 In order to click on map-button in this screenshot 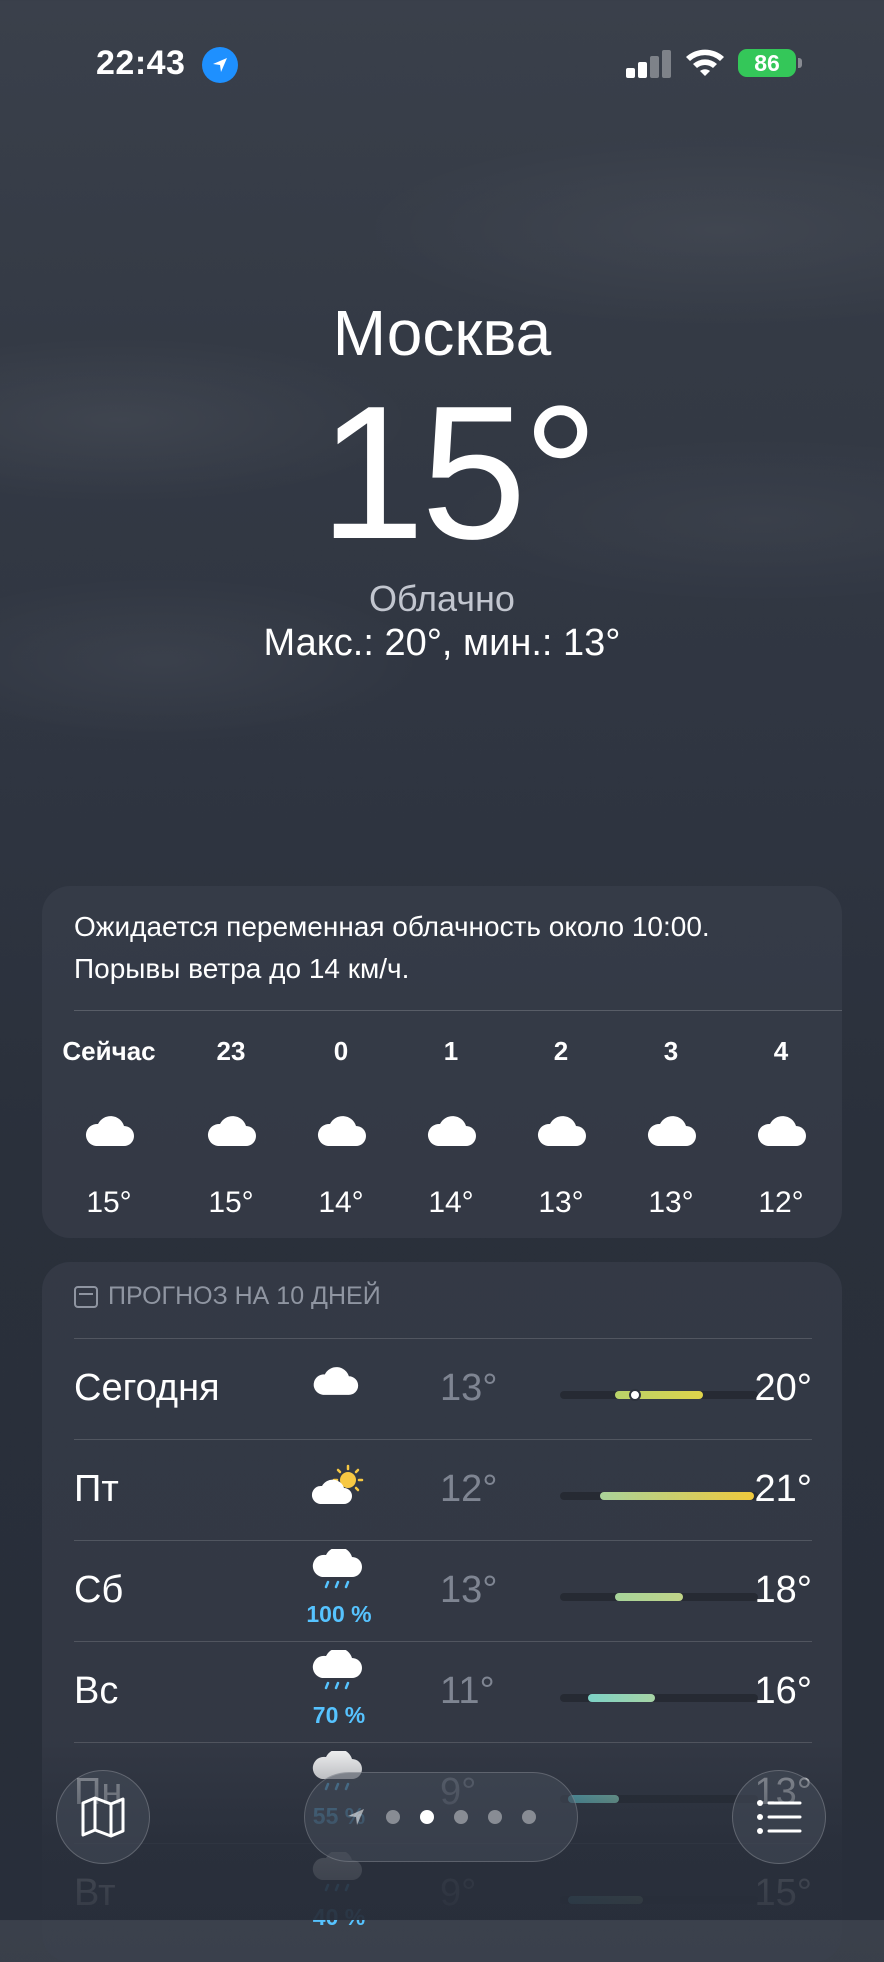, I will do `click(103, 1817)`.